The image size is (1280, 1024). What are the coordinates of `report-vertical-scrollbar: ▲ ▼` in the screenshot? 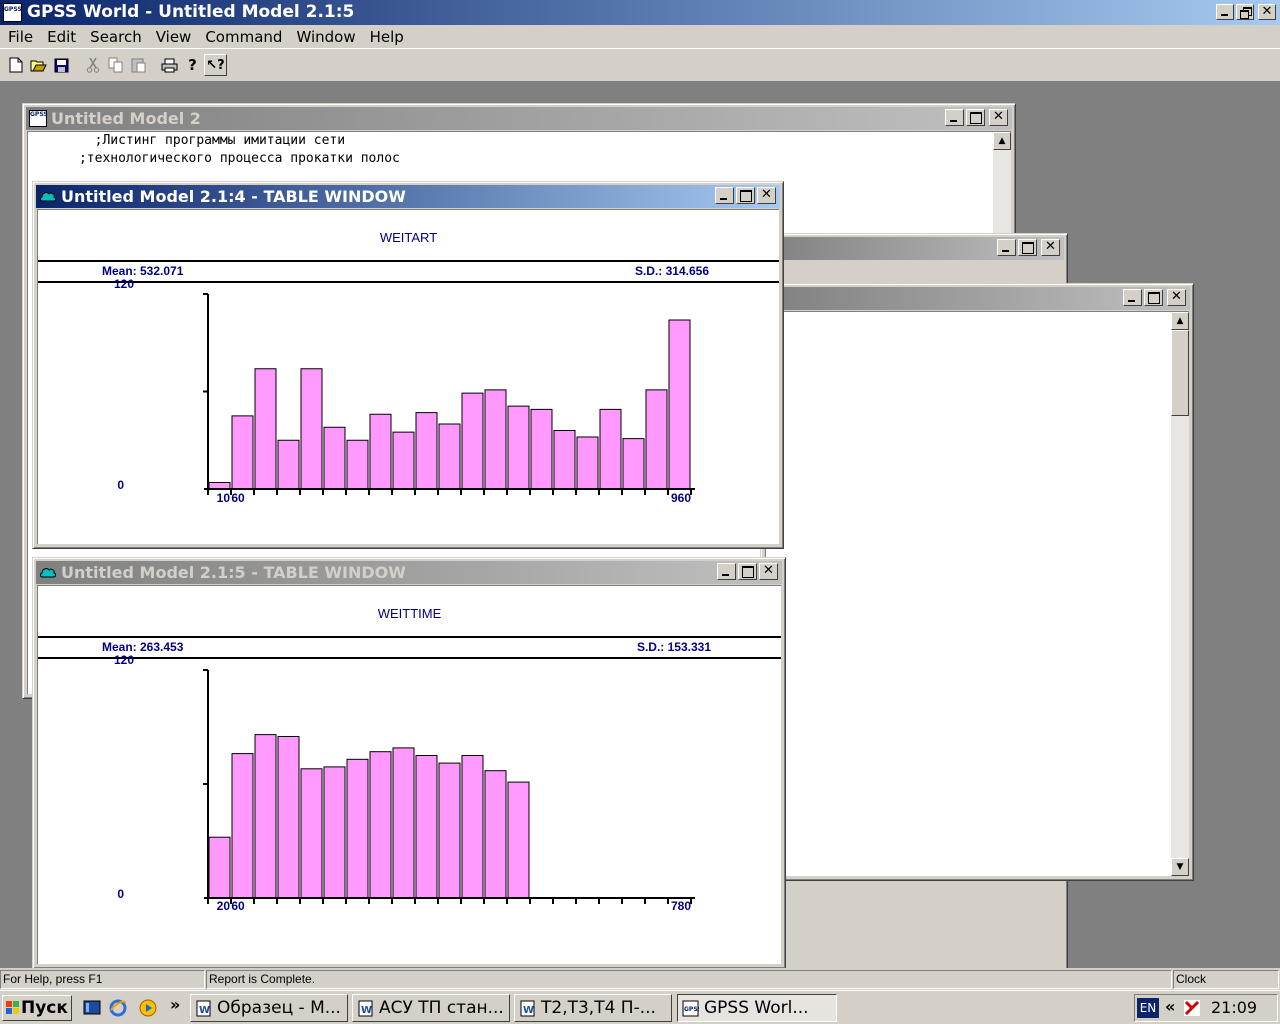 It's located at (1180, 594).